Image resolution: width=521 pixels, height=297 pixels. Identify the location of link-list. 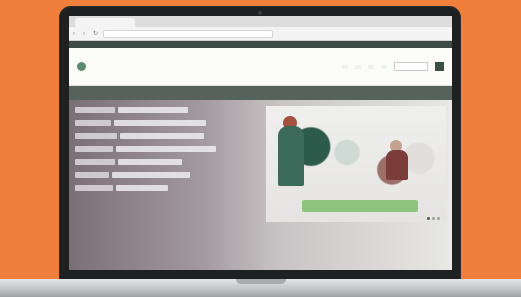
(170, 149).